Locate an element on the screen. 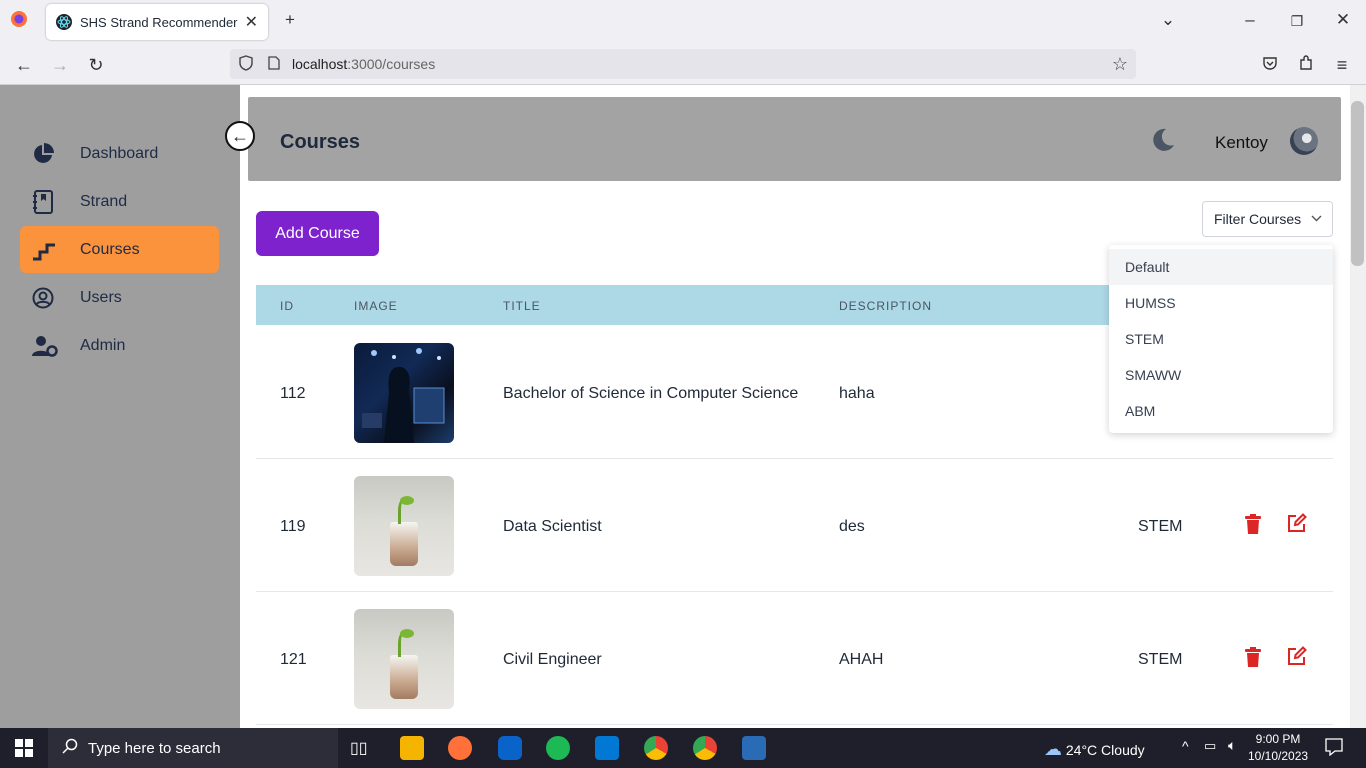 The width and height of the screenshot is (1366, 768). filter-courses-select: Filter Courses is located at coordinates (1267, 219).